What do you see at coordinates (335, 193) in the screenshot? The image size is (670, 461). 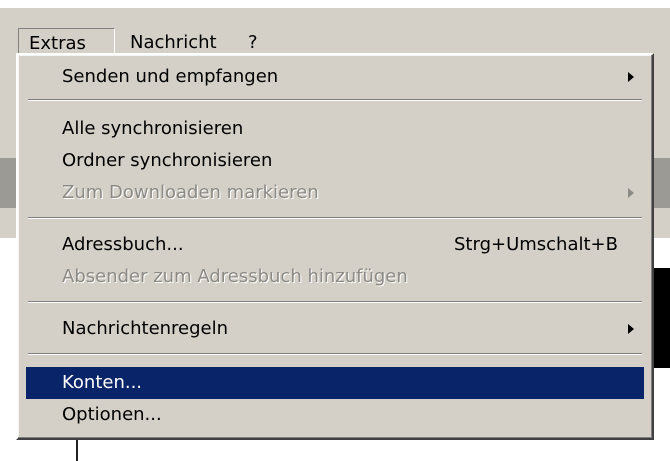 I see `menu-item-zum-downloaden-markieren: Zum Downloaden markieren` at bounding box center [335, 193].